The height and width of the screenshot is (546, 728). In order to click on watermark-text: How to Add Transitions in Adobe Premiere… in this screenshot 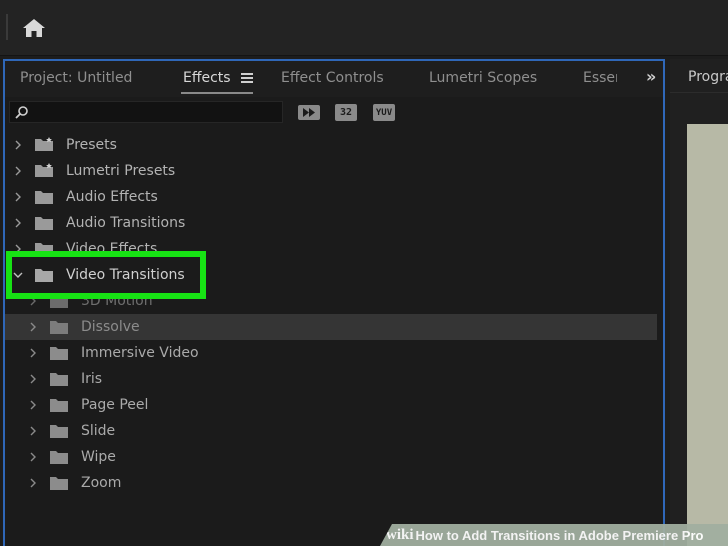, I will do `click(559, 535)`.